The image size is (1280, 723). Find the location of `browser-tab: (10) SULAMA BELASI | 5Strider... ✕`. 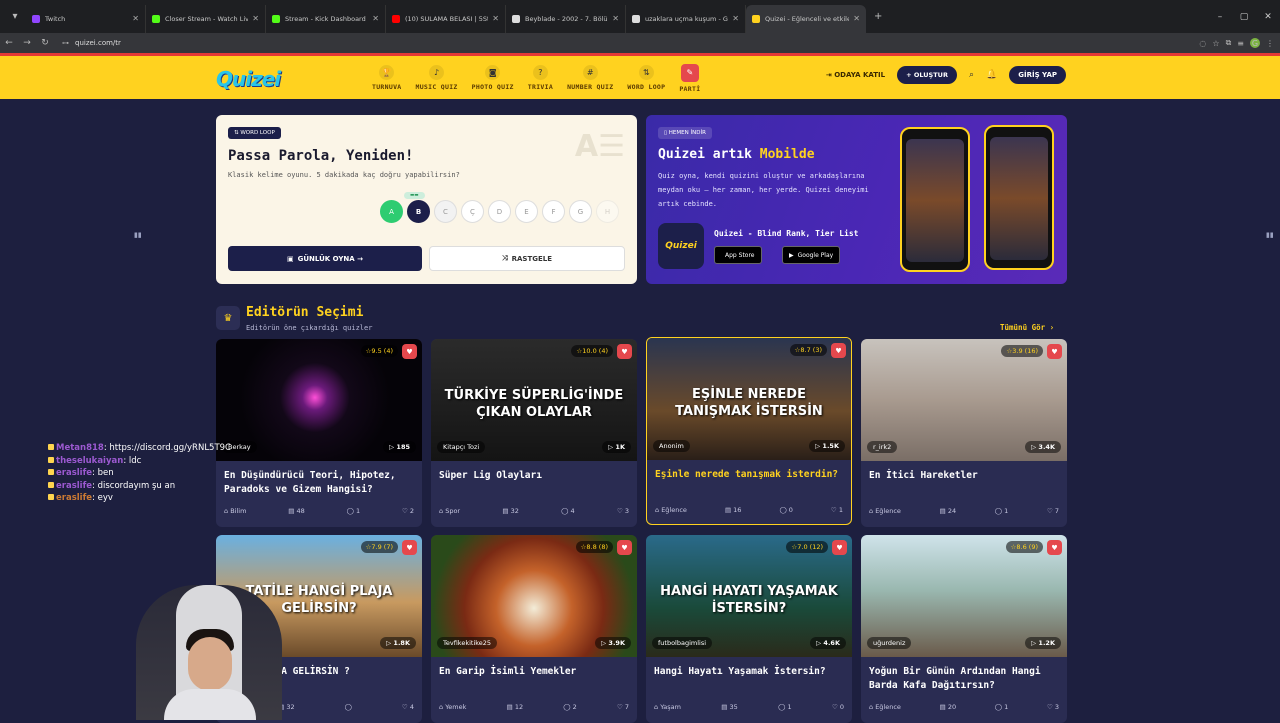

browser-tab: (10) SULAMA BELASI | 5Strider... ✕ is located at coordinates (446, 18).